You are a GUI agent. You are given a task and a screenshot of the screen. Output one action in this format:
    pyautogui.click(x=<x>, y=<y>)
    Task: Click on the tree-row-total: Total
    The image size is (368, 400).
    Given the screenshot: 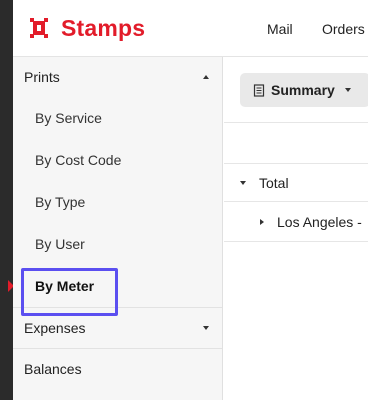 What is the action you would take?
    pyautogui.click(x=296, y=183)
    